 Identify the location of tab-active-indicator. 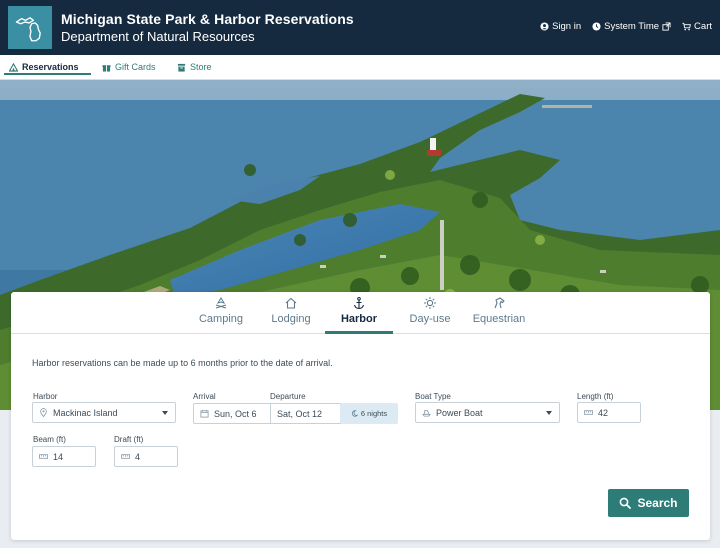
(359, 332).